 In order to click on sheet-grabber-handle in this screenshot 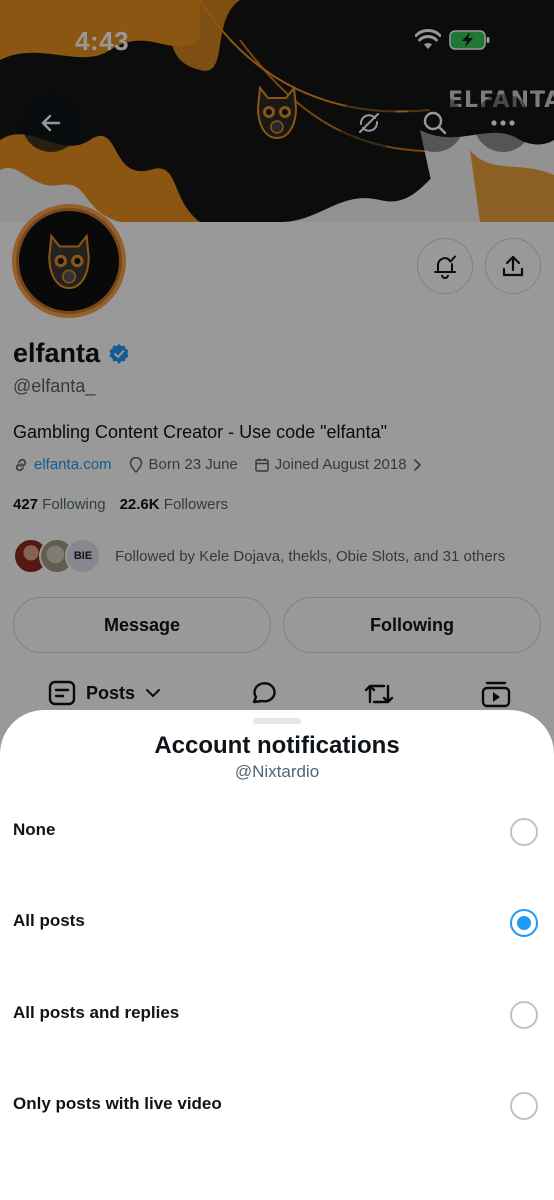, I will do `click(277, 721)`.